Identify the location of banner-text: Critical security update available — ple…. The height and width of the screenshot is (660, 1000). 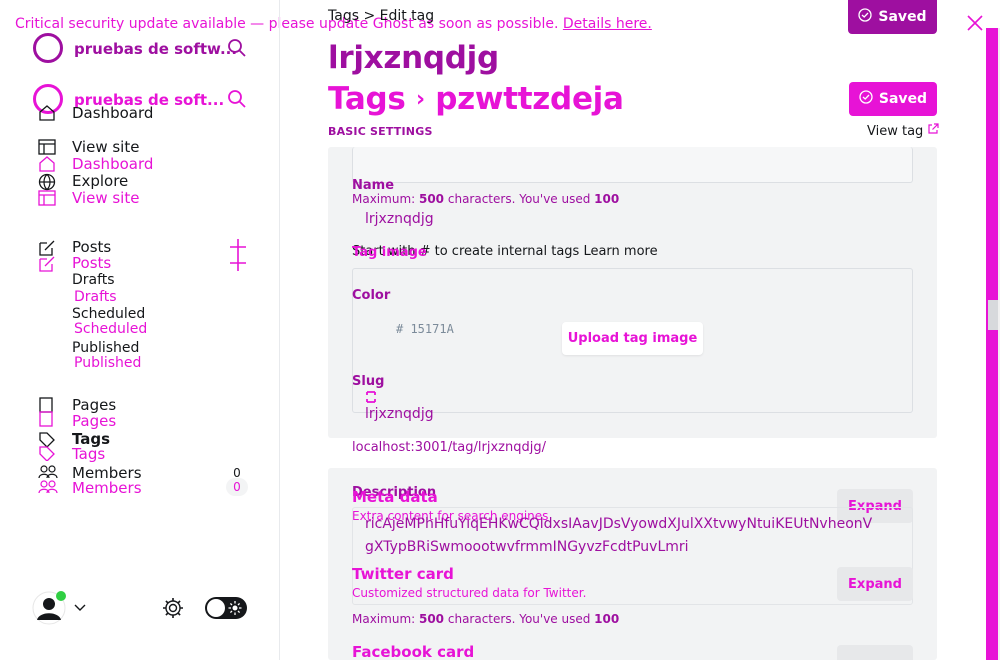
(287, 24).